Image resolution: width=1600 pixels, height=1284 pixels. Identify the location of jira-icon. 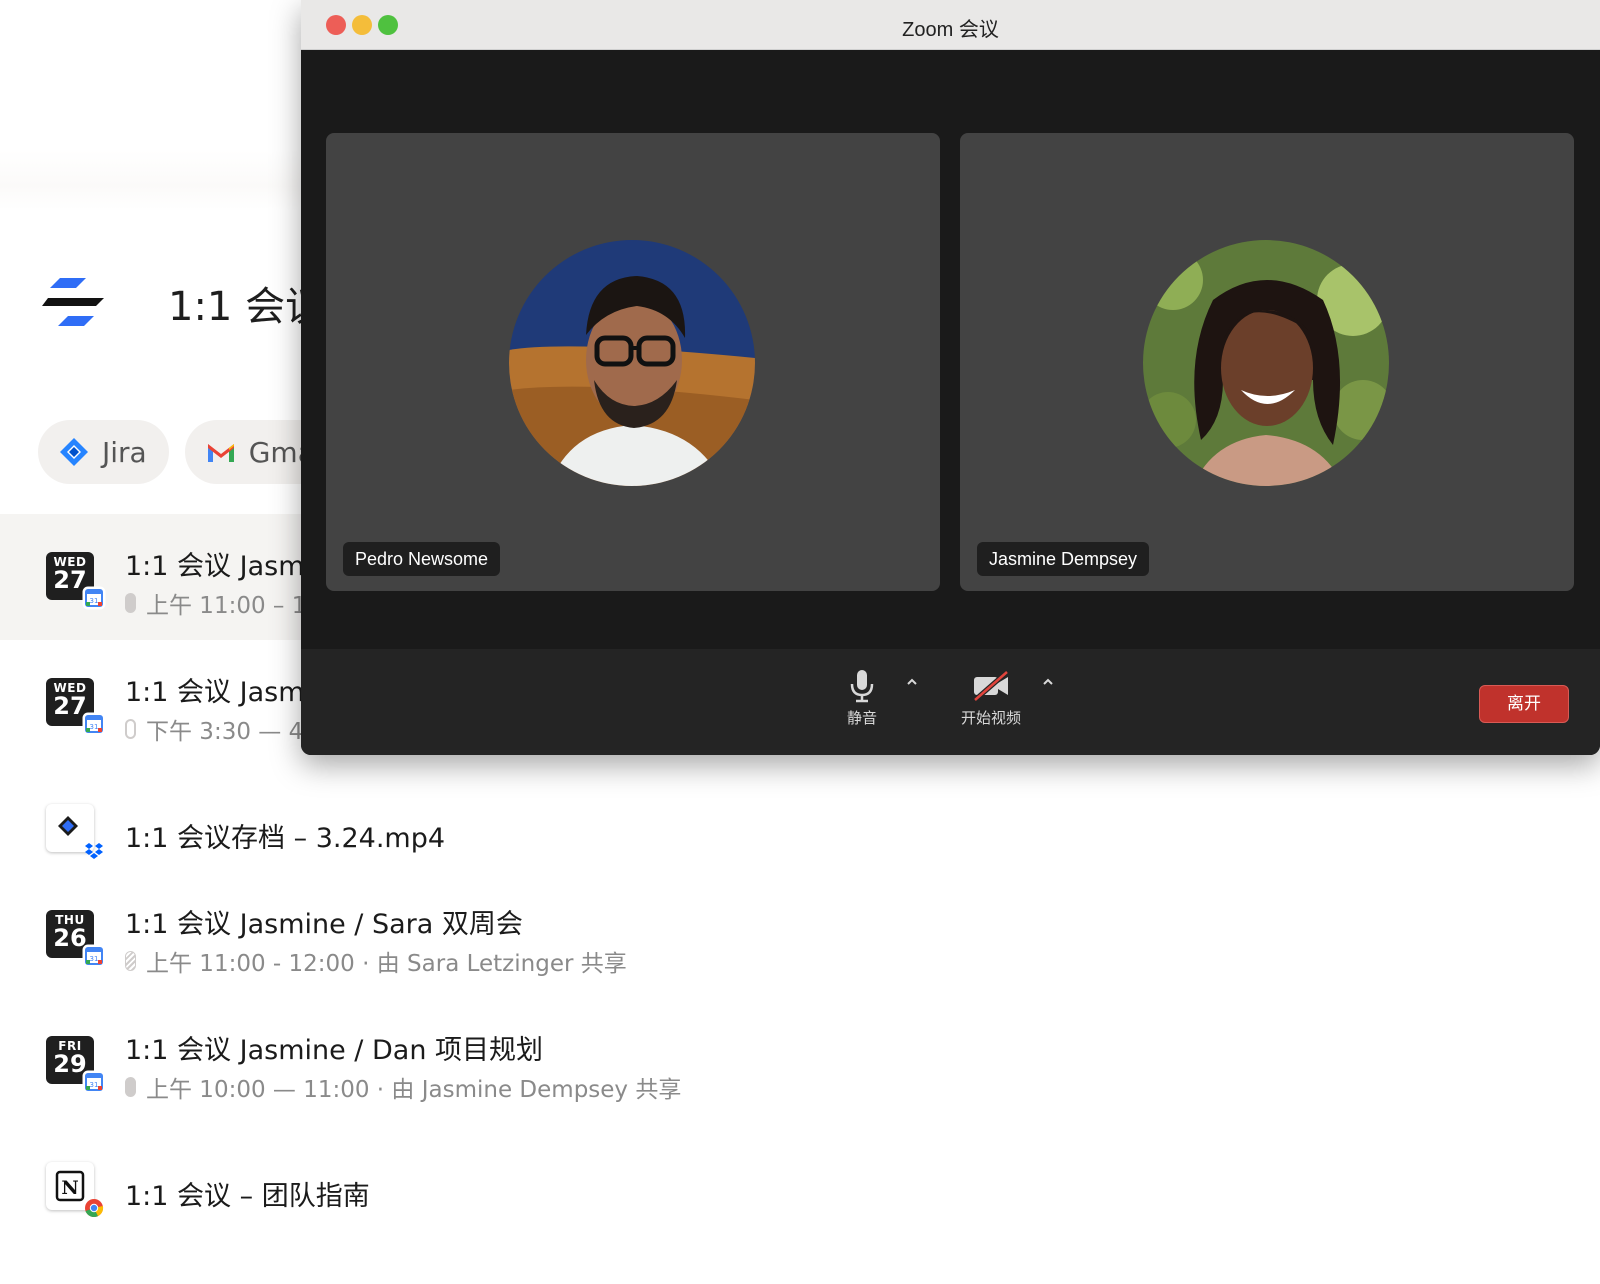
(74, 452).